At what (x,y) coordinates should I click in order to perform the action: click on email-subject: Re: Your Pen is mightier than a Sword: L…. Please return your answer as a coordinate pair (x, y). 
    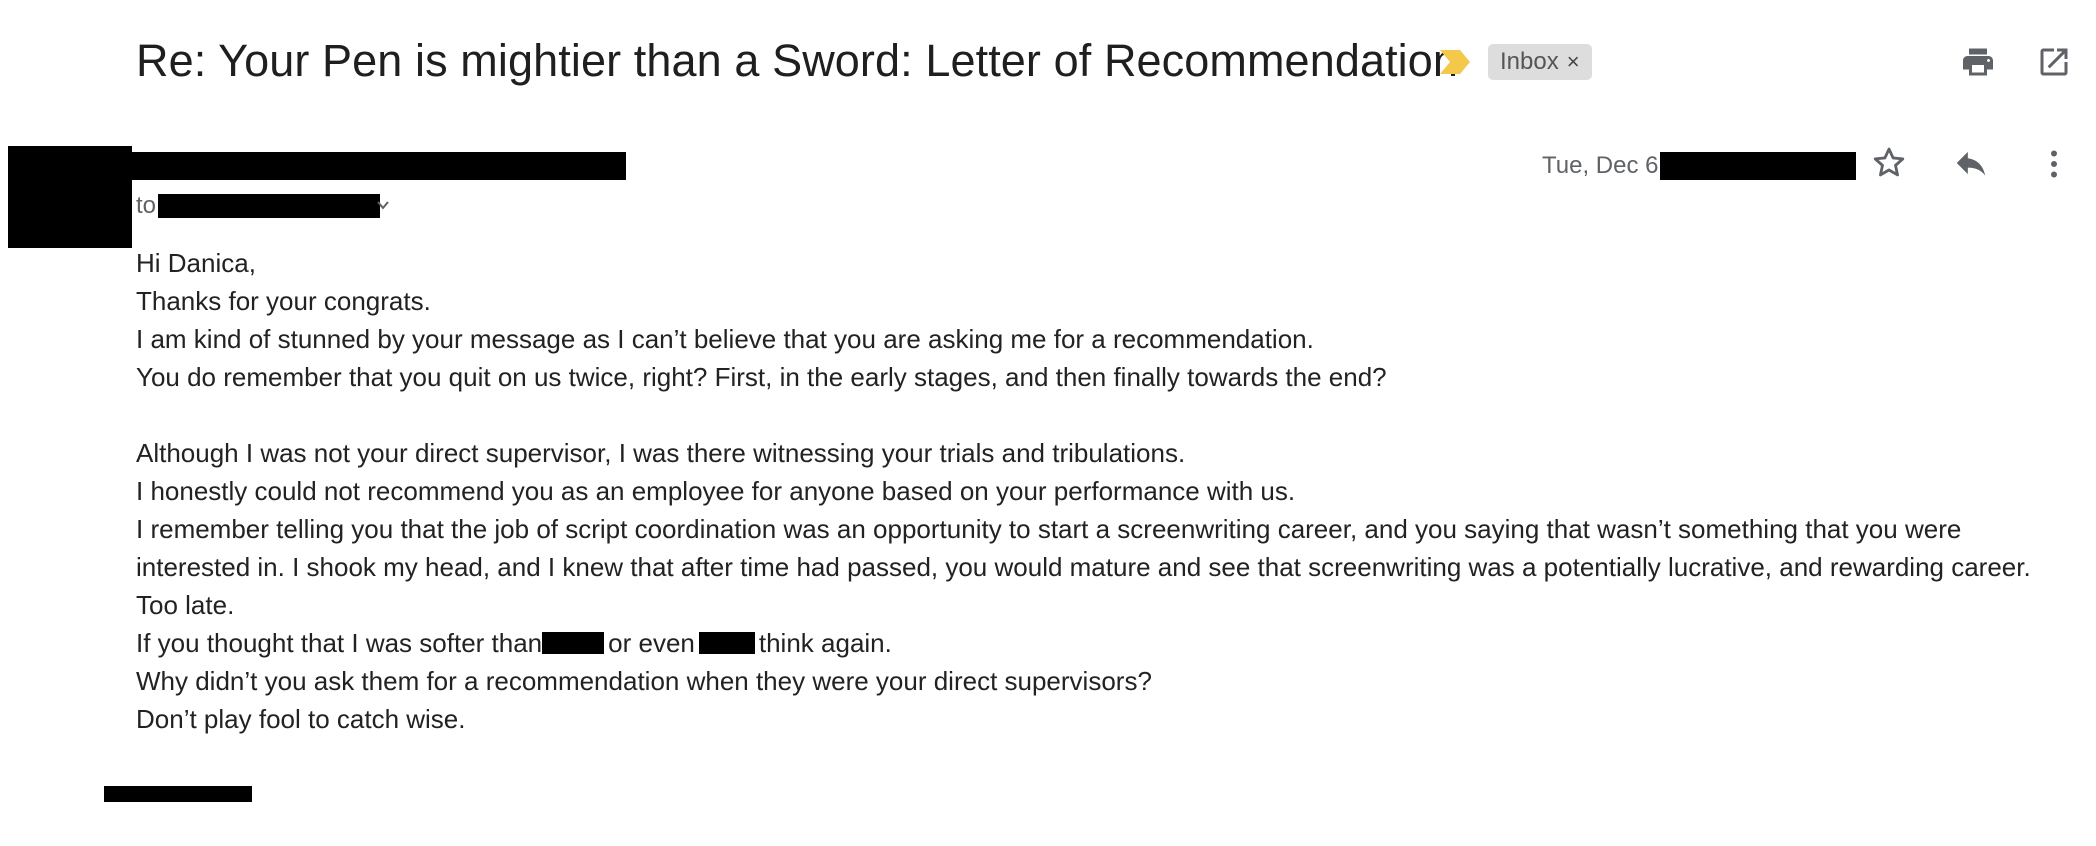
    Looking at the image, I should click on (797, 60).